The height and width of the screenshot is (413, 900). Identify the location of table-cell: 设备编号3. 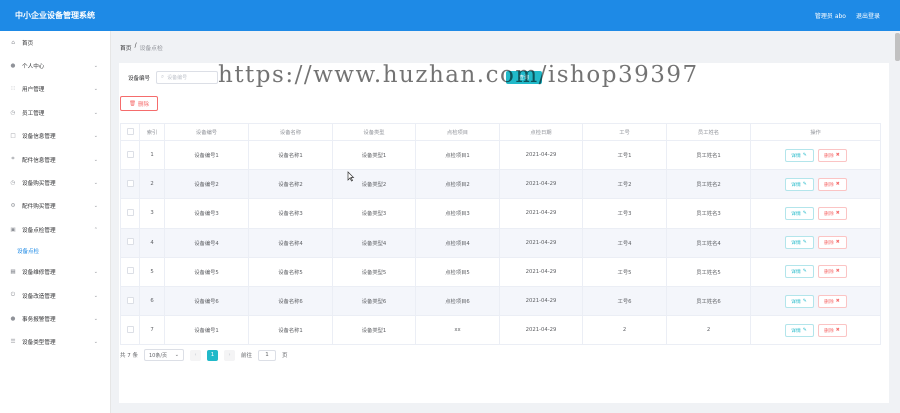
(206, 213).